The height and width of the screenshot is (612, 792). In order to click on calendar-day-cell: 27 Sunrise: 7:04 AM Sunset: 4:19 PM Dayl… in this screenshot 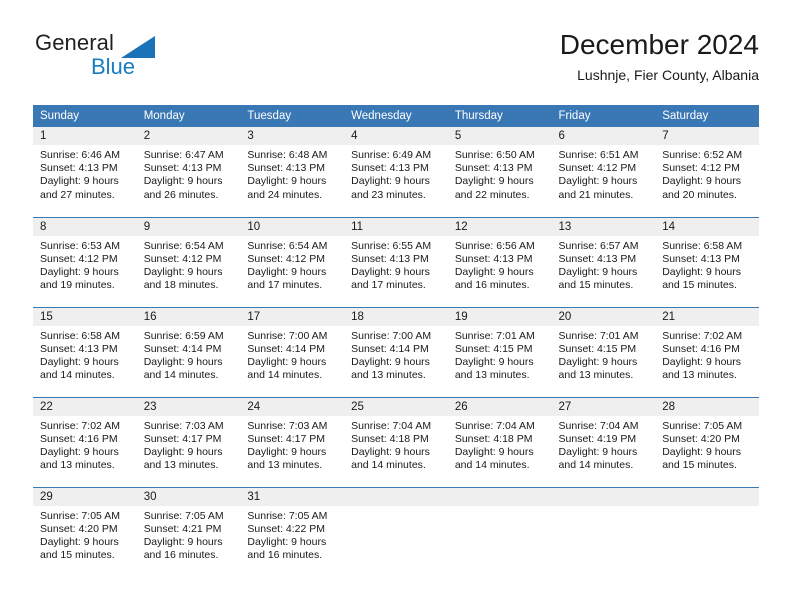, I will do `click(603, 441)`.